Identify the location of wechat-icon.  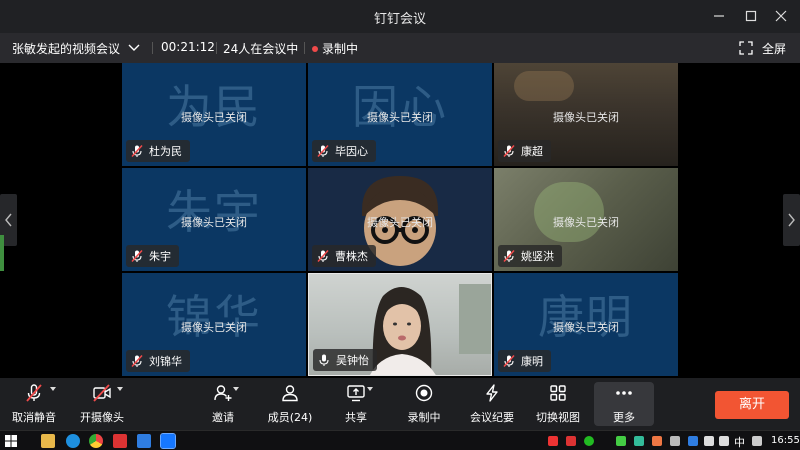
(589, 441).